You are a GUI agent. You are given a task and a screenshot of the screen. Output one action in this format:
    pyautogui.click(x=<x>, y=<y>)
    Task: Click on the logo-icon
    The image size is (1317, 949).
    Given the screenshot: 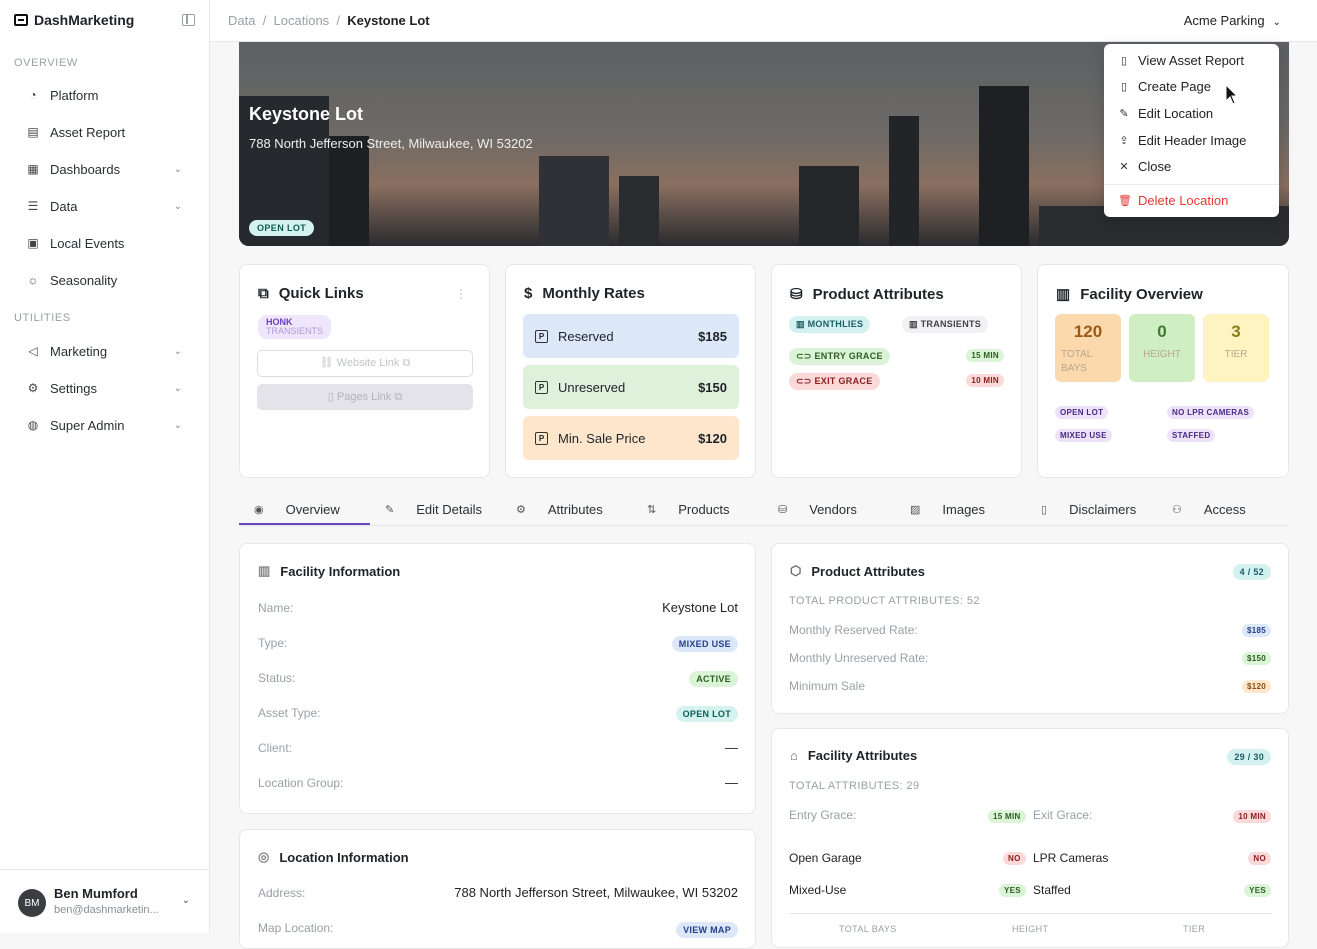 What is the action you would take?
    pyautogui.click(x=21, y=20)
    